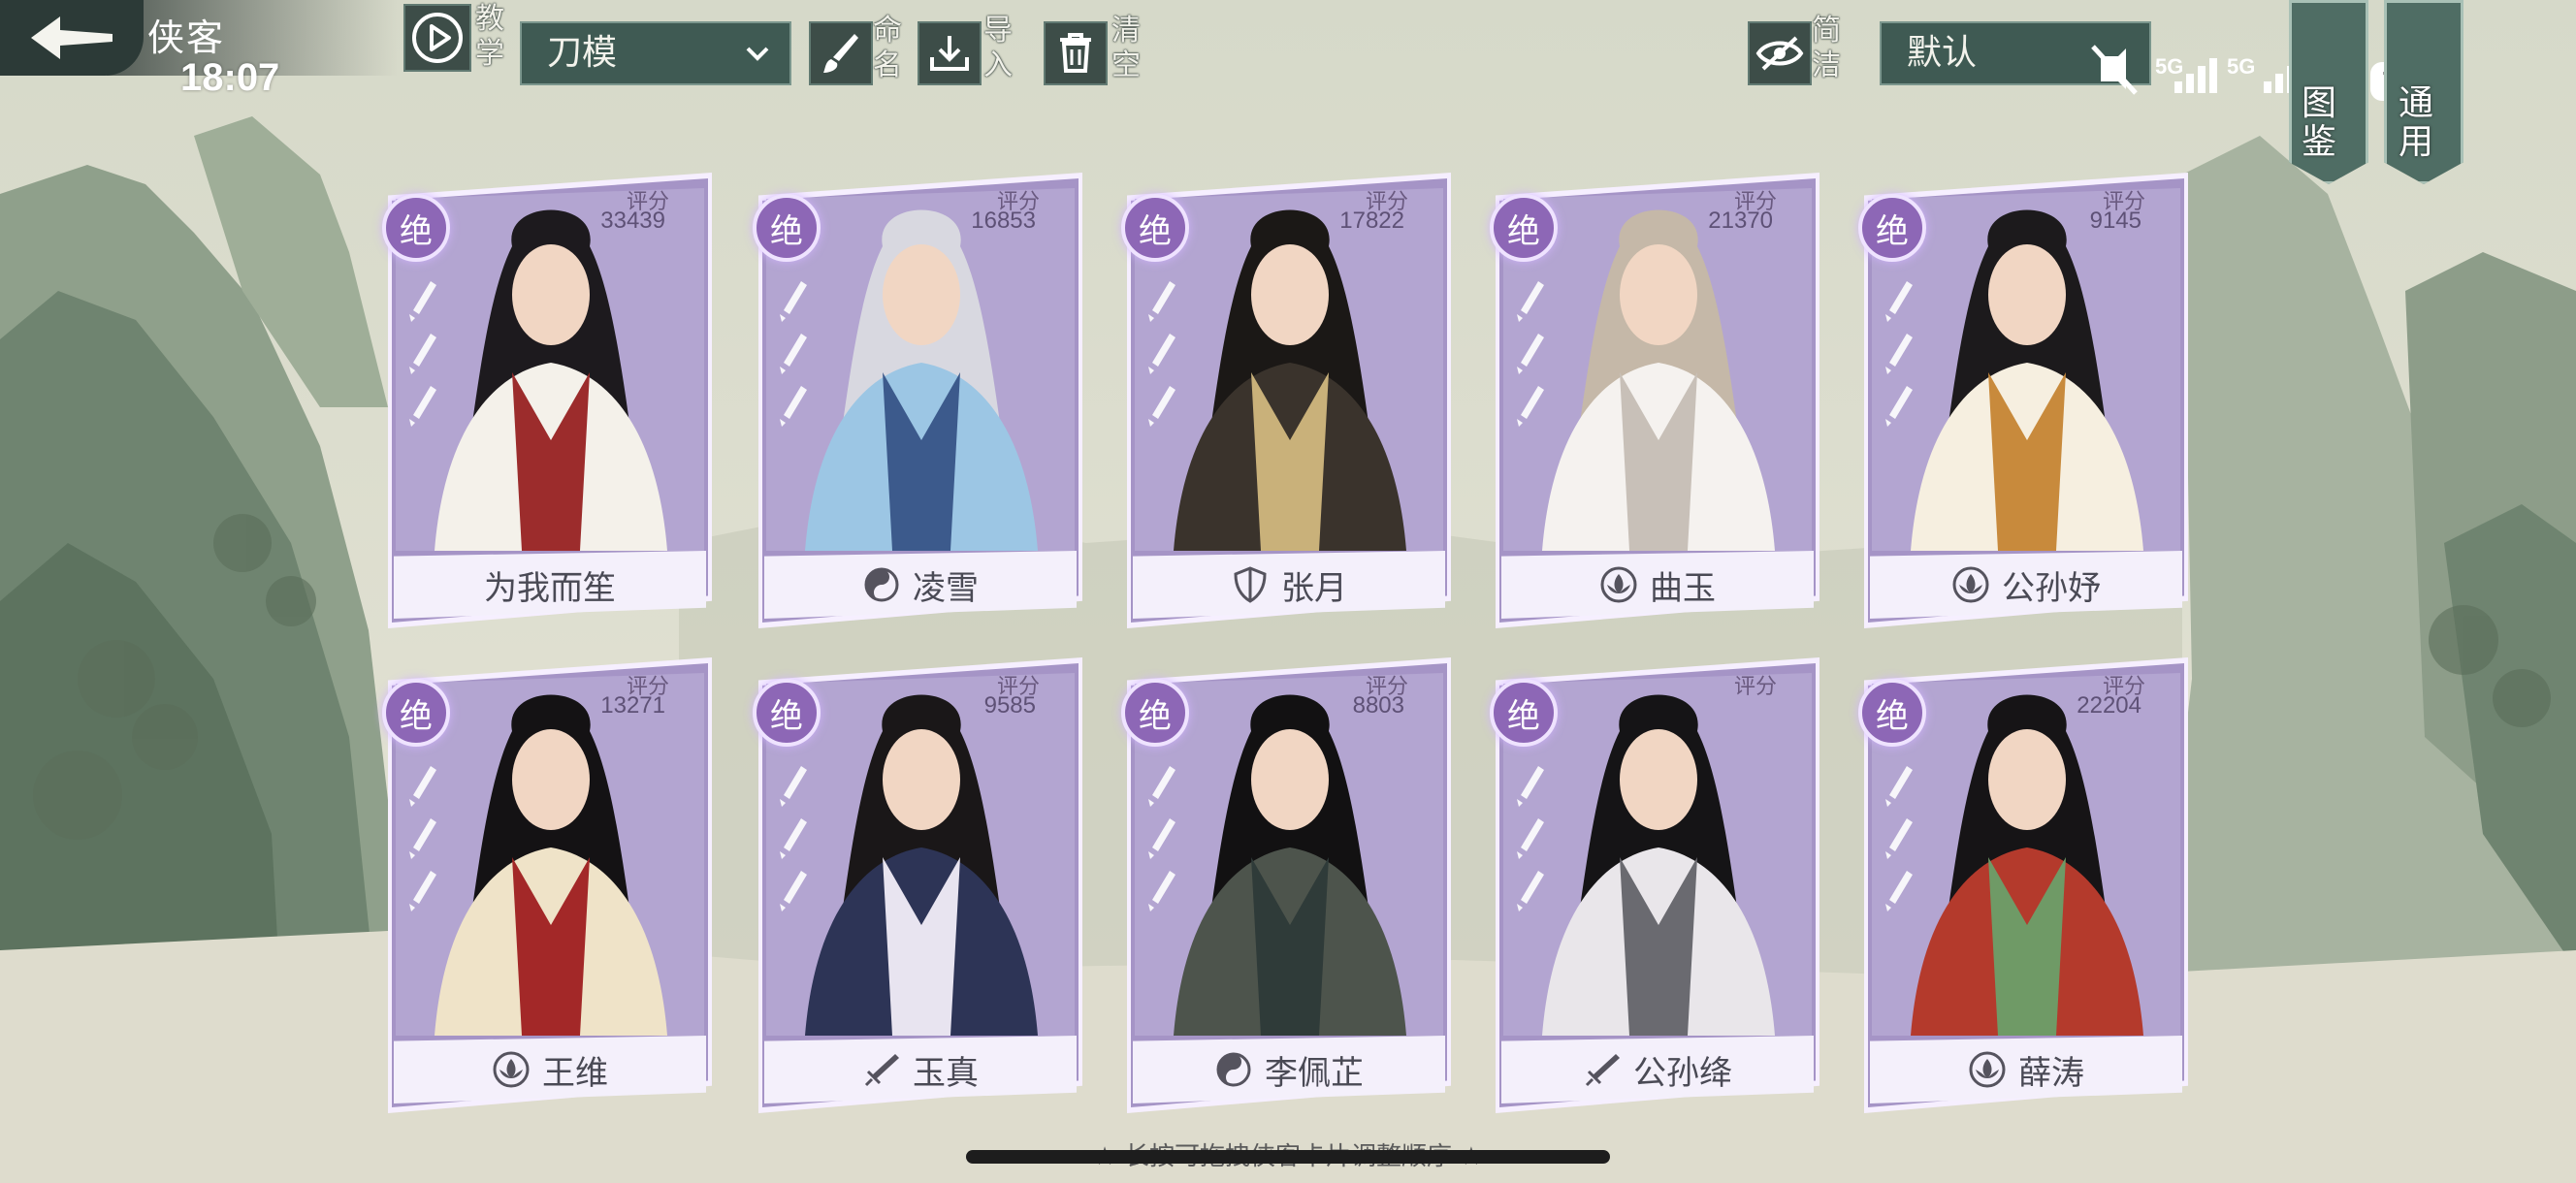  I want to click on character-name: 玉真, so click(946, 1073).